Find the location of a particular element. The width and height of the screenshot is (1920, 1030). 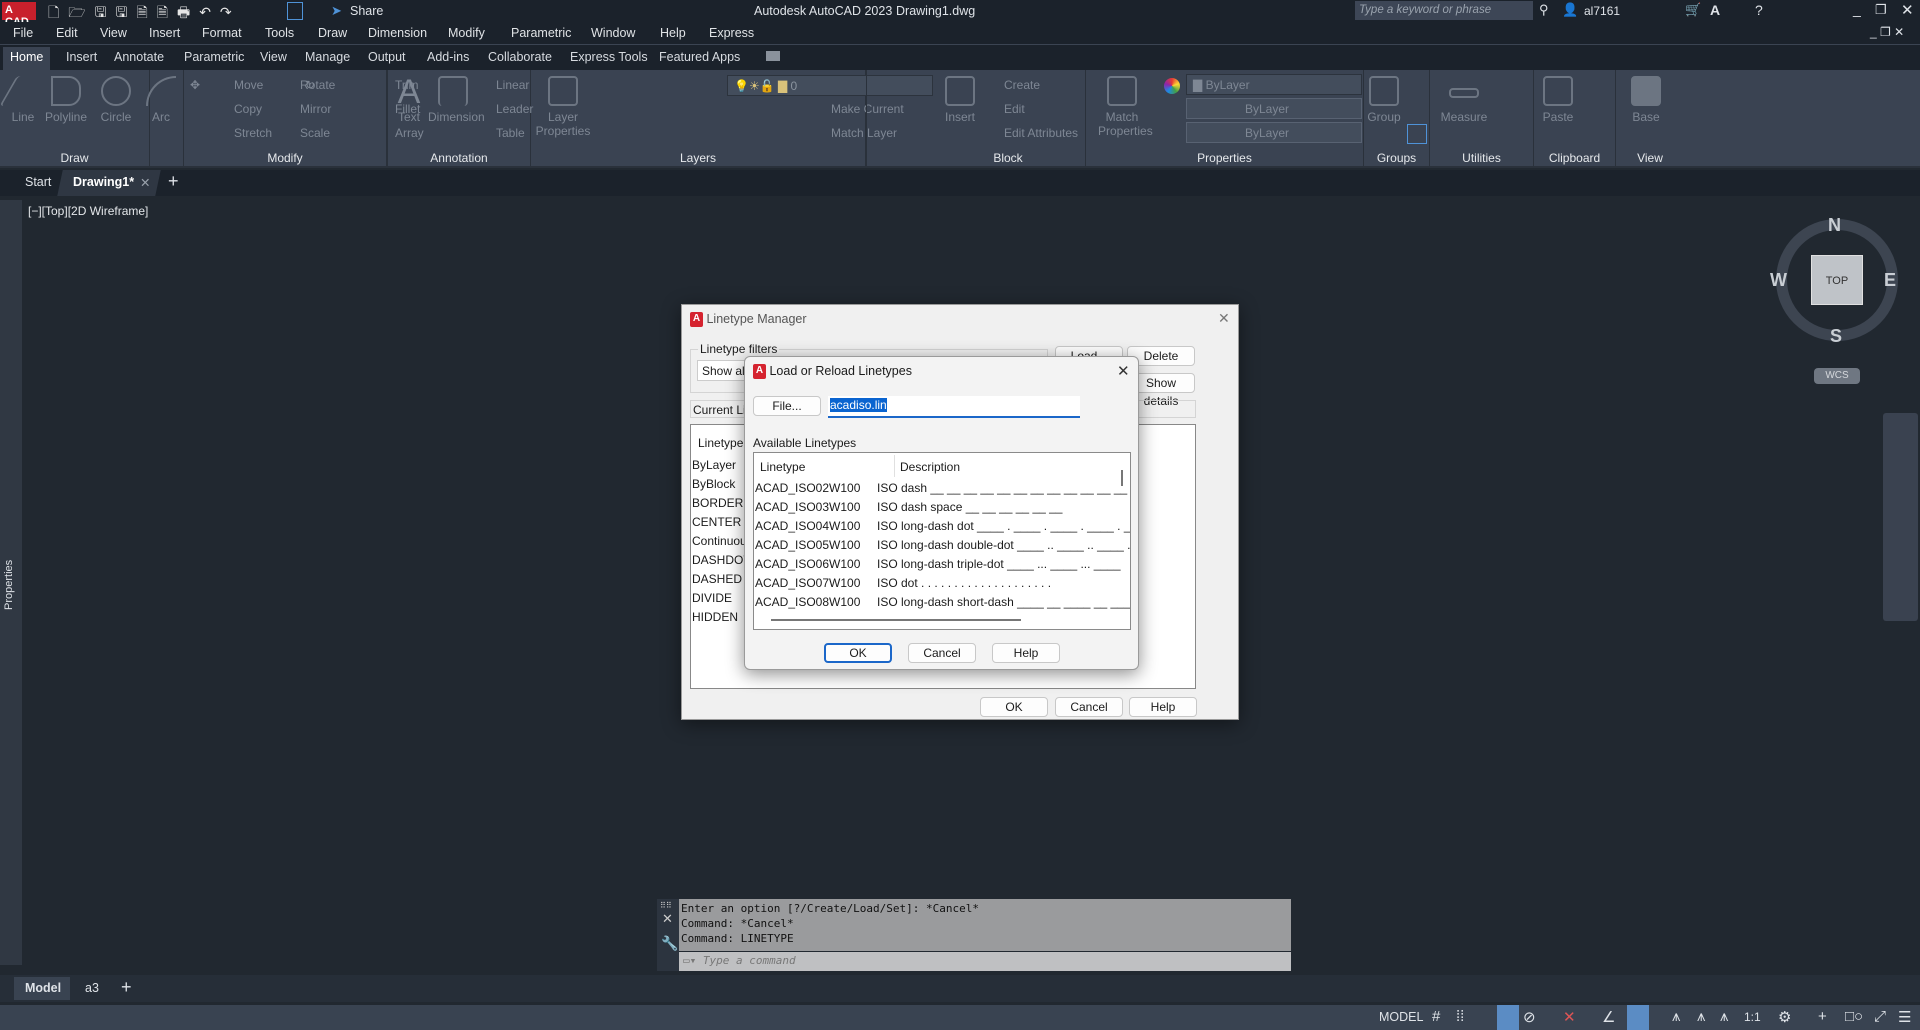

ortho-toggle-icon is located at coordinates (1508, 1017).